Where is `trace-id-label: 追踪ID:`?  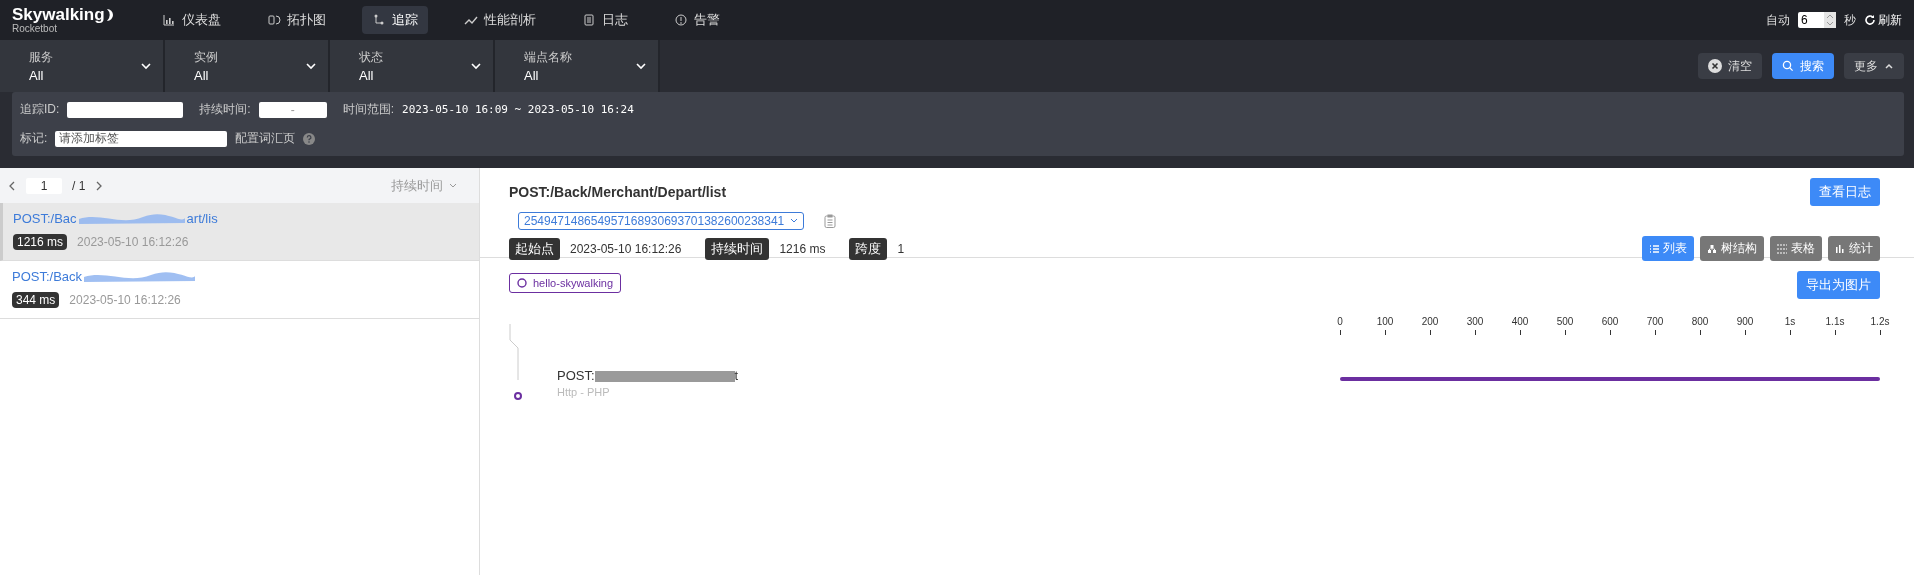
trace-id-label: 追踪ID: is located at coordinates (40, 109).